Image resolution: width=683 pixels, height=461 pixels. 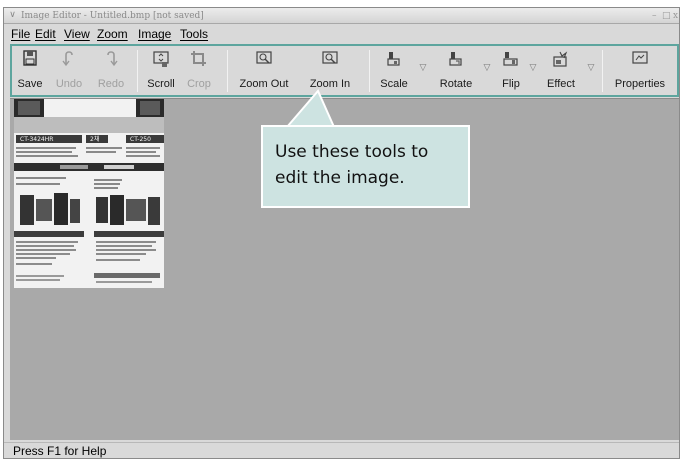 I want to click on zoom-out-label: Zoom Out, so click(x=264, y=84).